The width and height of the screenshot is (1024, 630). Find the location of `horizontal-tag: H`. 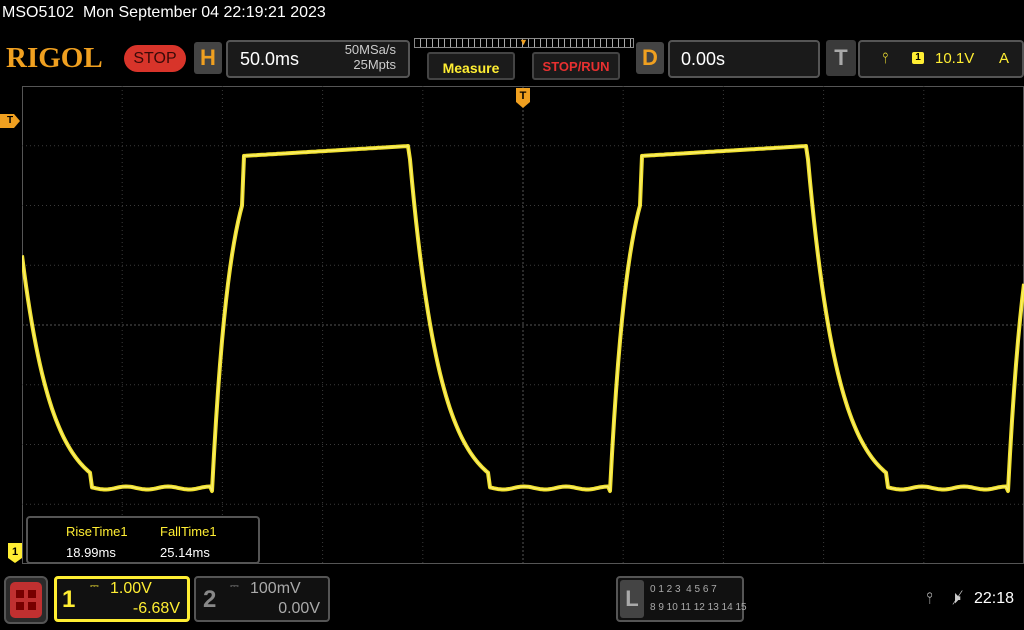

horizontal-tag: H is located at coordinates (208, 58).